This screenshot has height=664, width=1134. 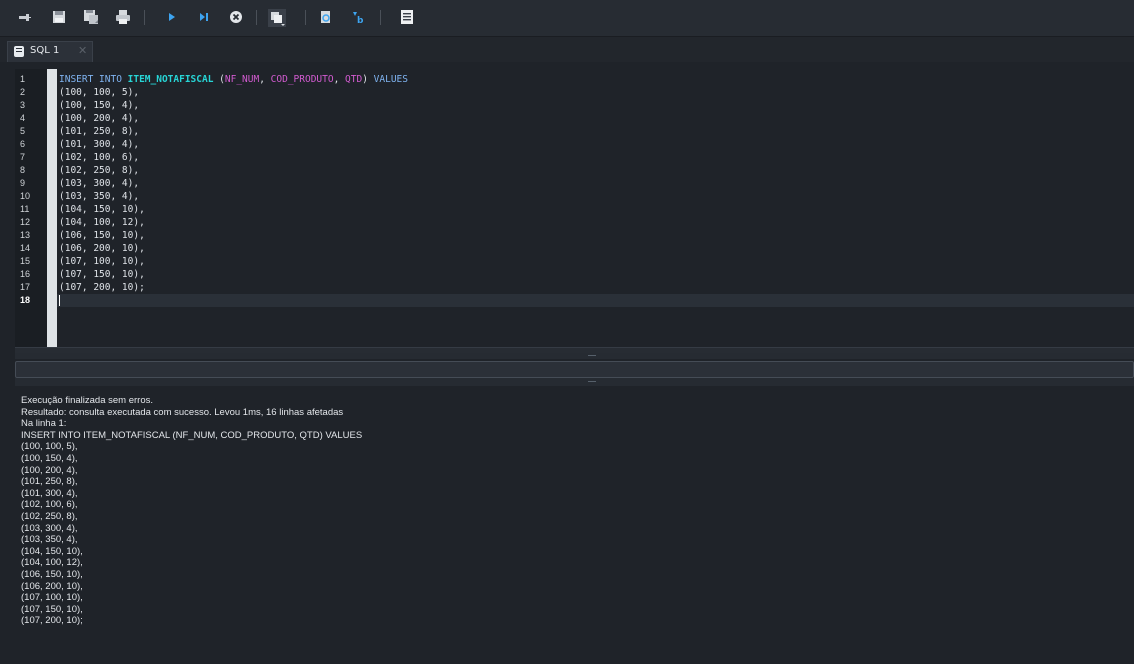 I want to click on code-token: (107, 150, 10),, so click(x=102, y=274).